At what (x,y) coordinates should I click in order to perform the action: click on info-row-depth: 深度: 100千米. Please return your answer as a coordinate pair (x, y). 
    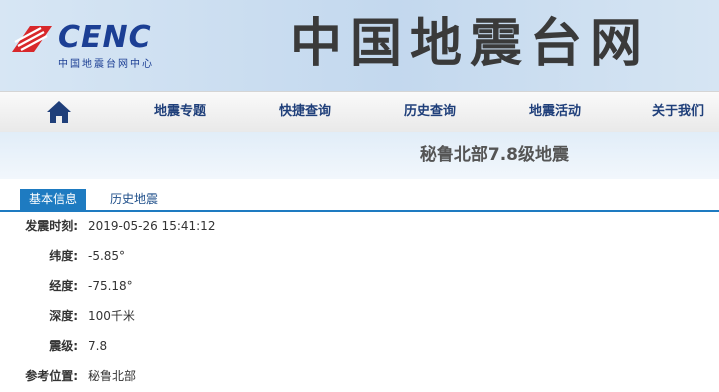
    Looking at the image, I should click on (359, 316).